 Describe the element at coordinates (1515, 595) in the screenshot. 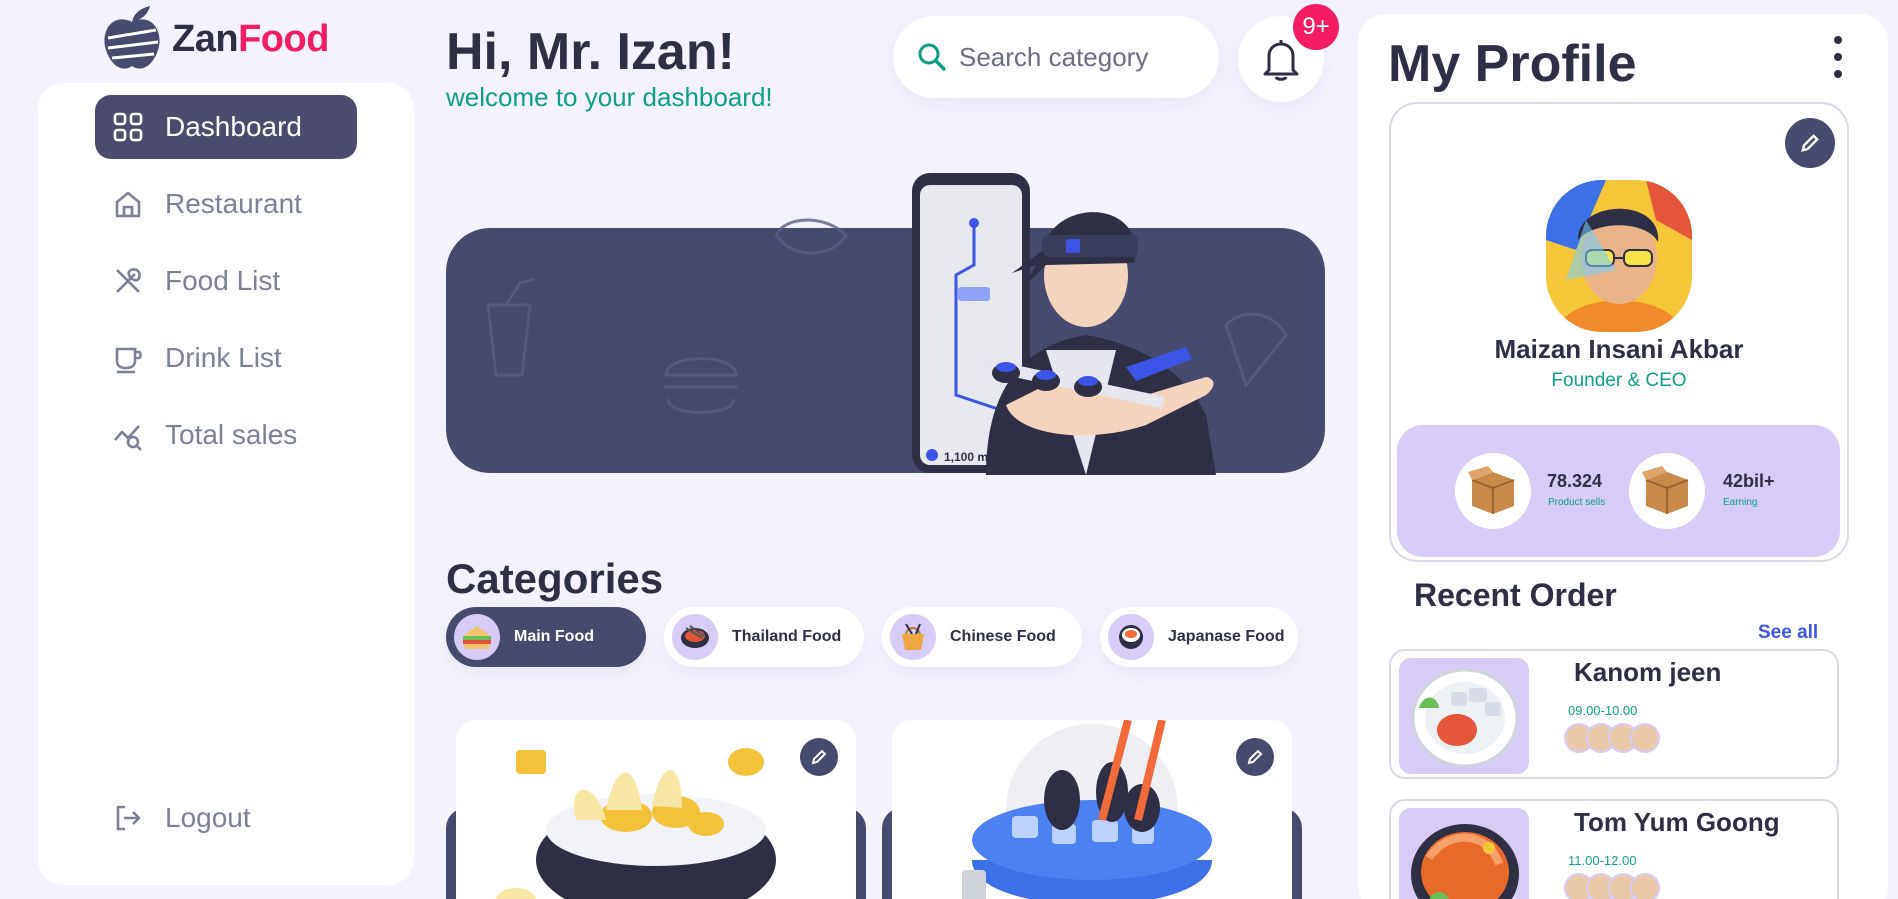

I see `recent-order-title: Recent Order` at that location.